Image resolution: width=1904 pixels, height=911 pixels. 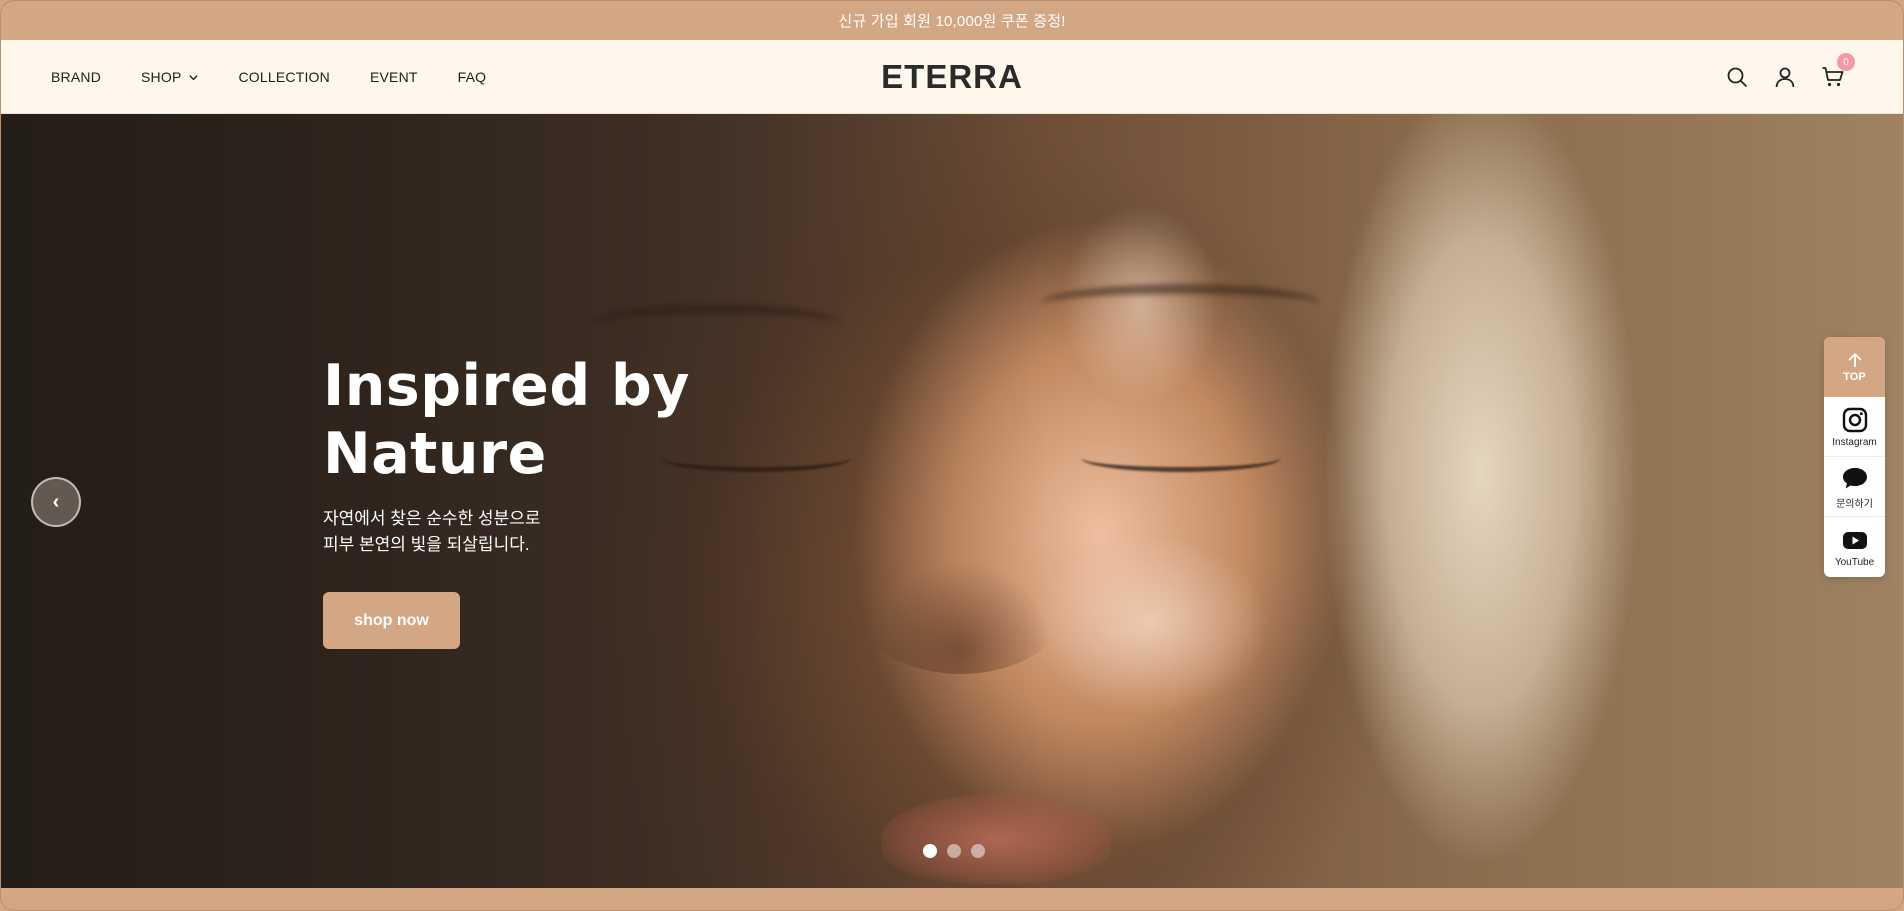 What do you see at coordinates (1854, 360) in the screenshot?
I see `arrow-up-icon` at bounding box center [1854, 360].